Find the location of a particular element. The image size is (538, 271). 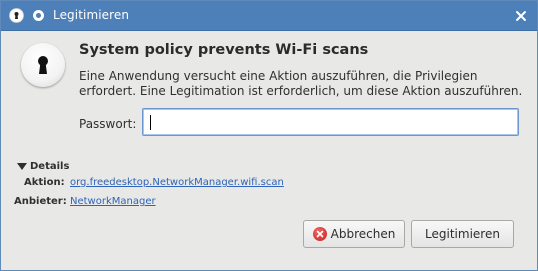

window-title: Legitimieren is located at coordinates (91, 15).